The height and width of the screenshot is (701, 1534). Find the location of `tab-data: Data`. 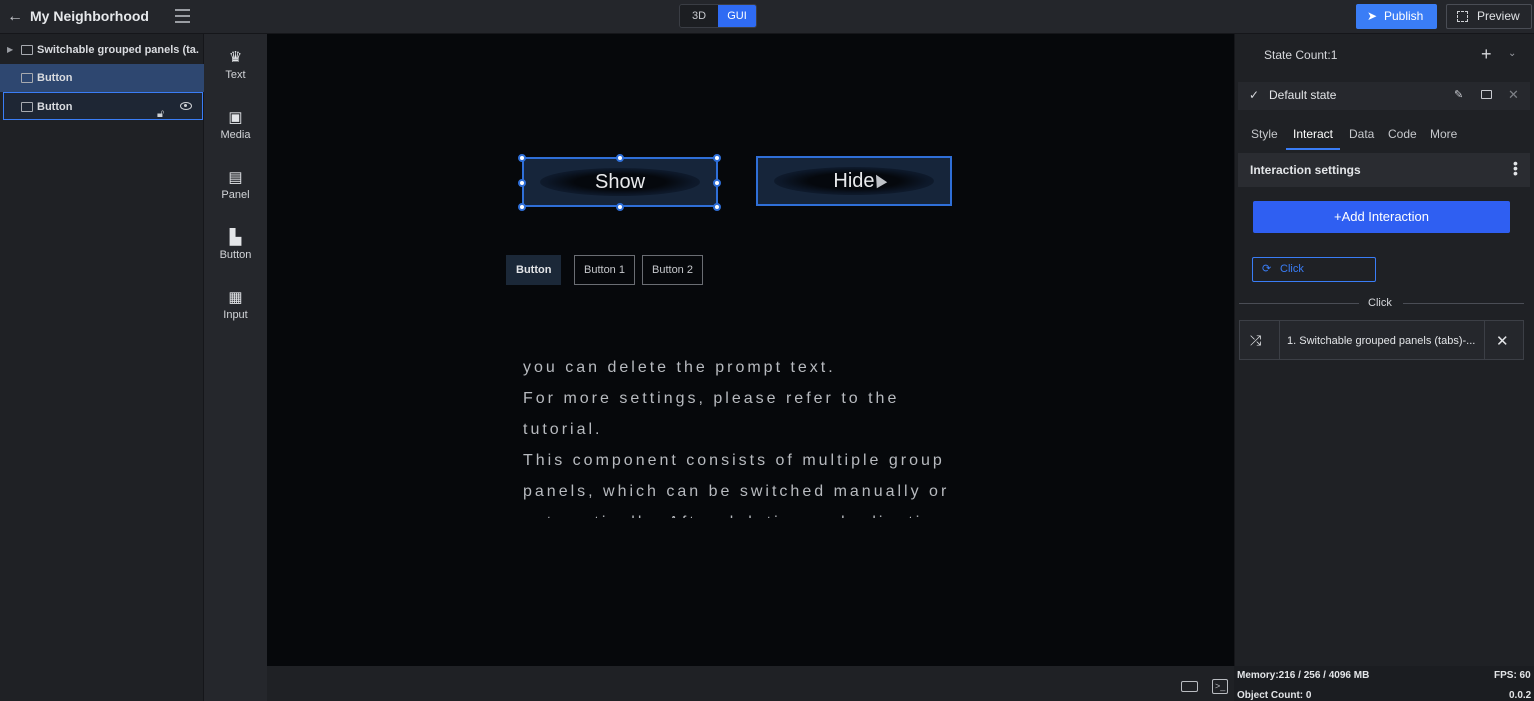

tab-data: Data is located at coordinates (1361, 134).